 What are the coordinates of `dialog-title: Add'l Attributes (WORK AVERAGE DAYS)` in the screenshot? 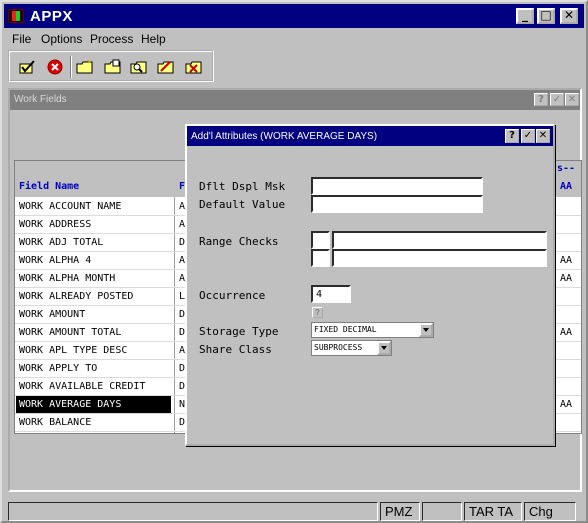 It's located at (284, 136).